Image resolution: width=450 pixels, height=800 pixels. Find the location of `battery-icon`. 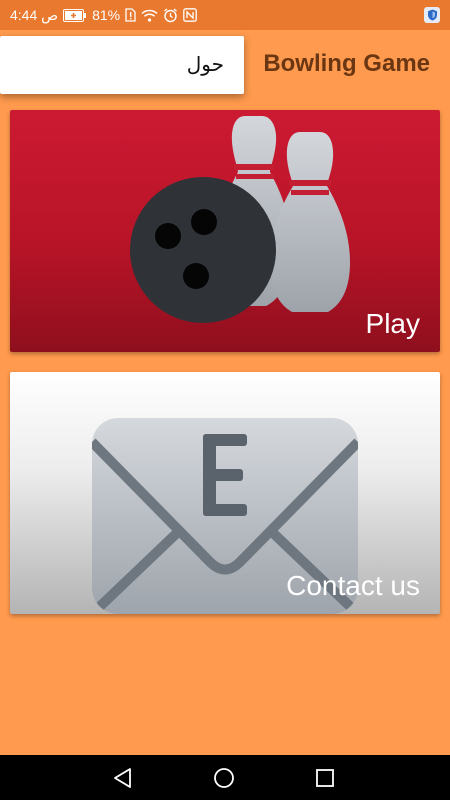

battery-icon is located at coordinates (75, 15).